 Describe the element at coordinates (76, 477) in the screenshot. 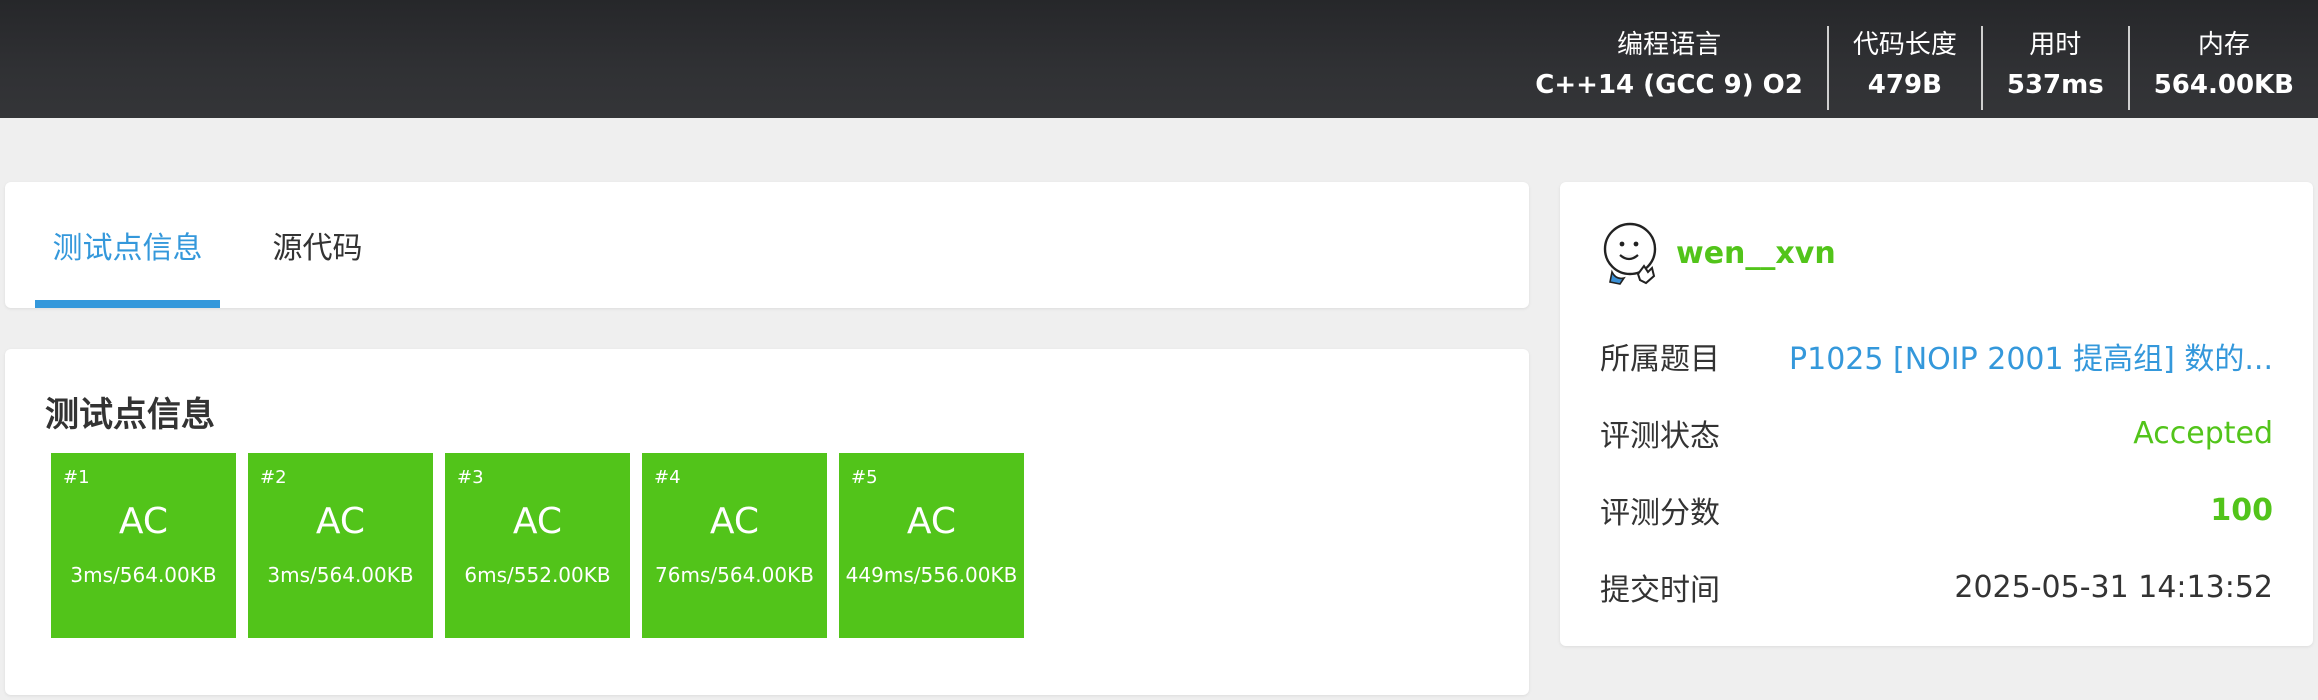

I see `testcase-index: #1` at that location.